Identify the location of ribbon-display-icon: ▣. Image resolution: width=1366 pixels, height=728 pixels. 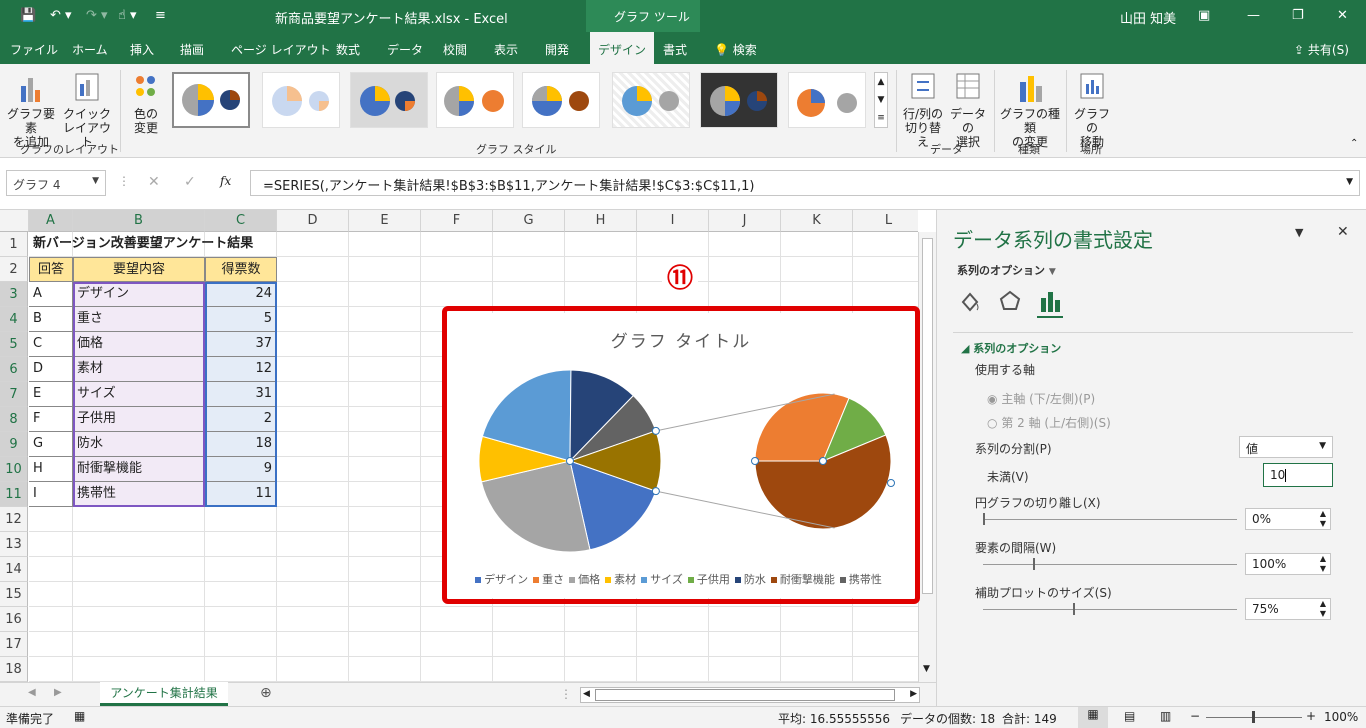
(1204, 15).